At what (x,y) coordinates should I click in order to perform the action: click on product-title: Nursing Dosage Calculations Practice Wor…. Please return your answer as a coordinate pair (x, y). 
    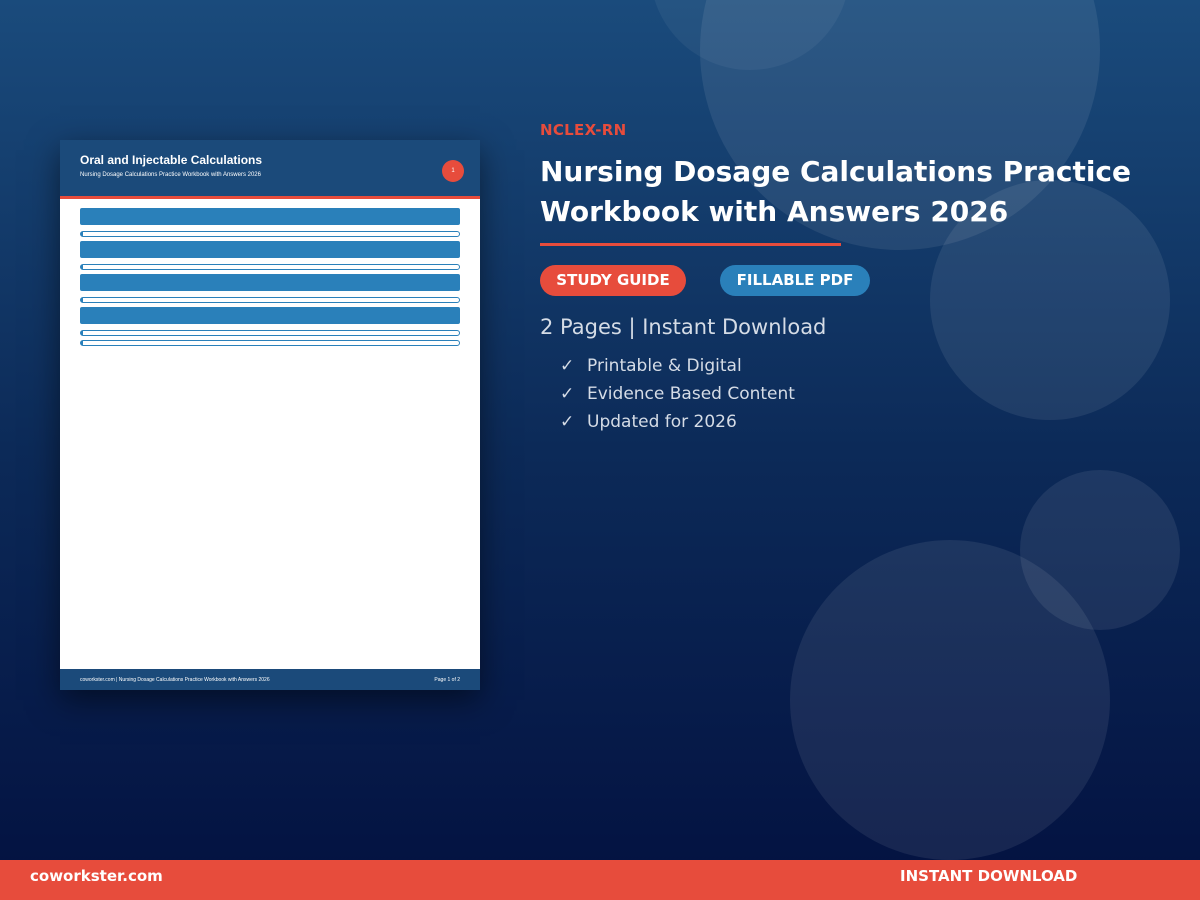
    Looking at the image, I should click on (836, 191).